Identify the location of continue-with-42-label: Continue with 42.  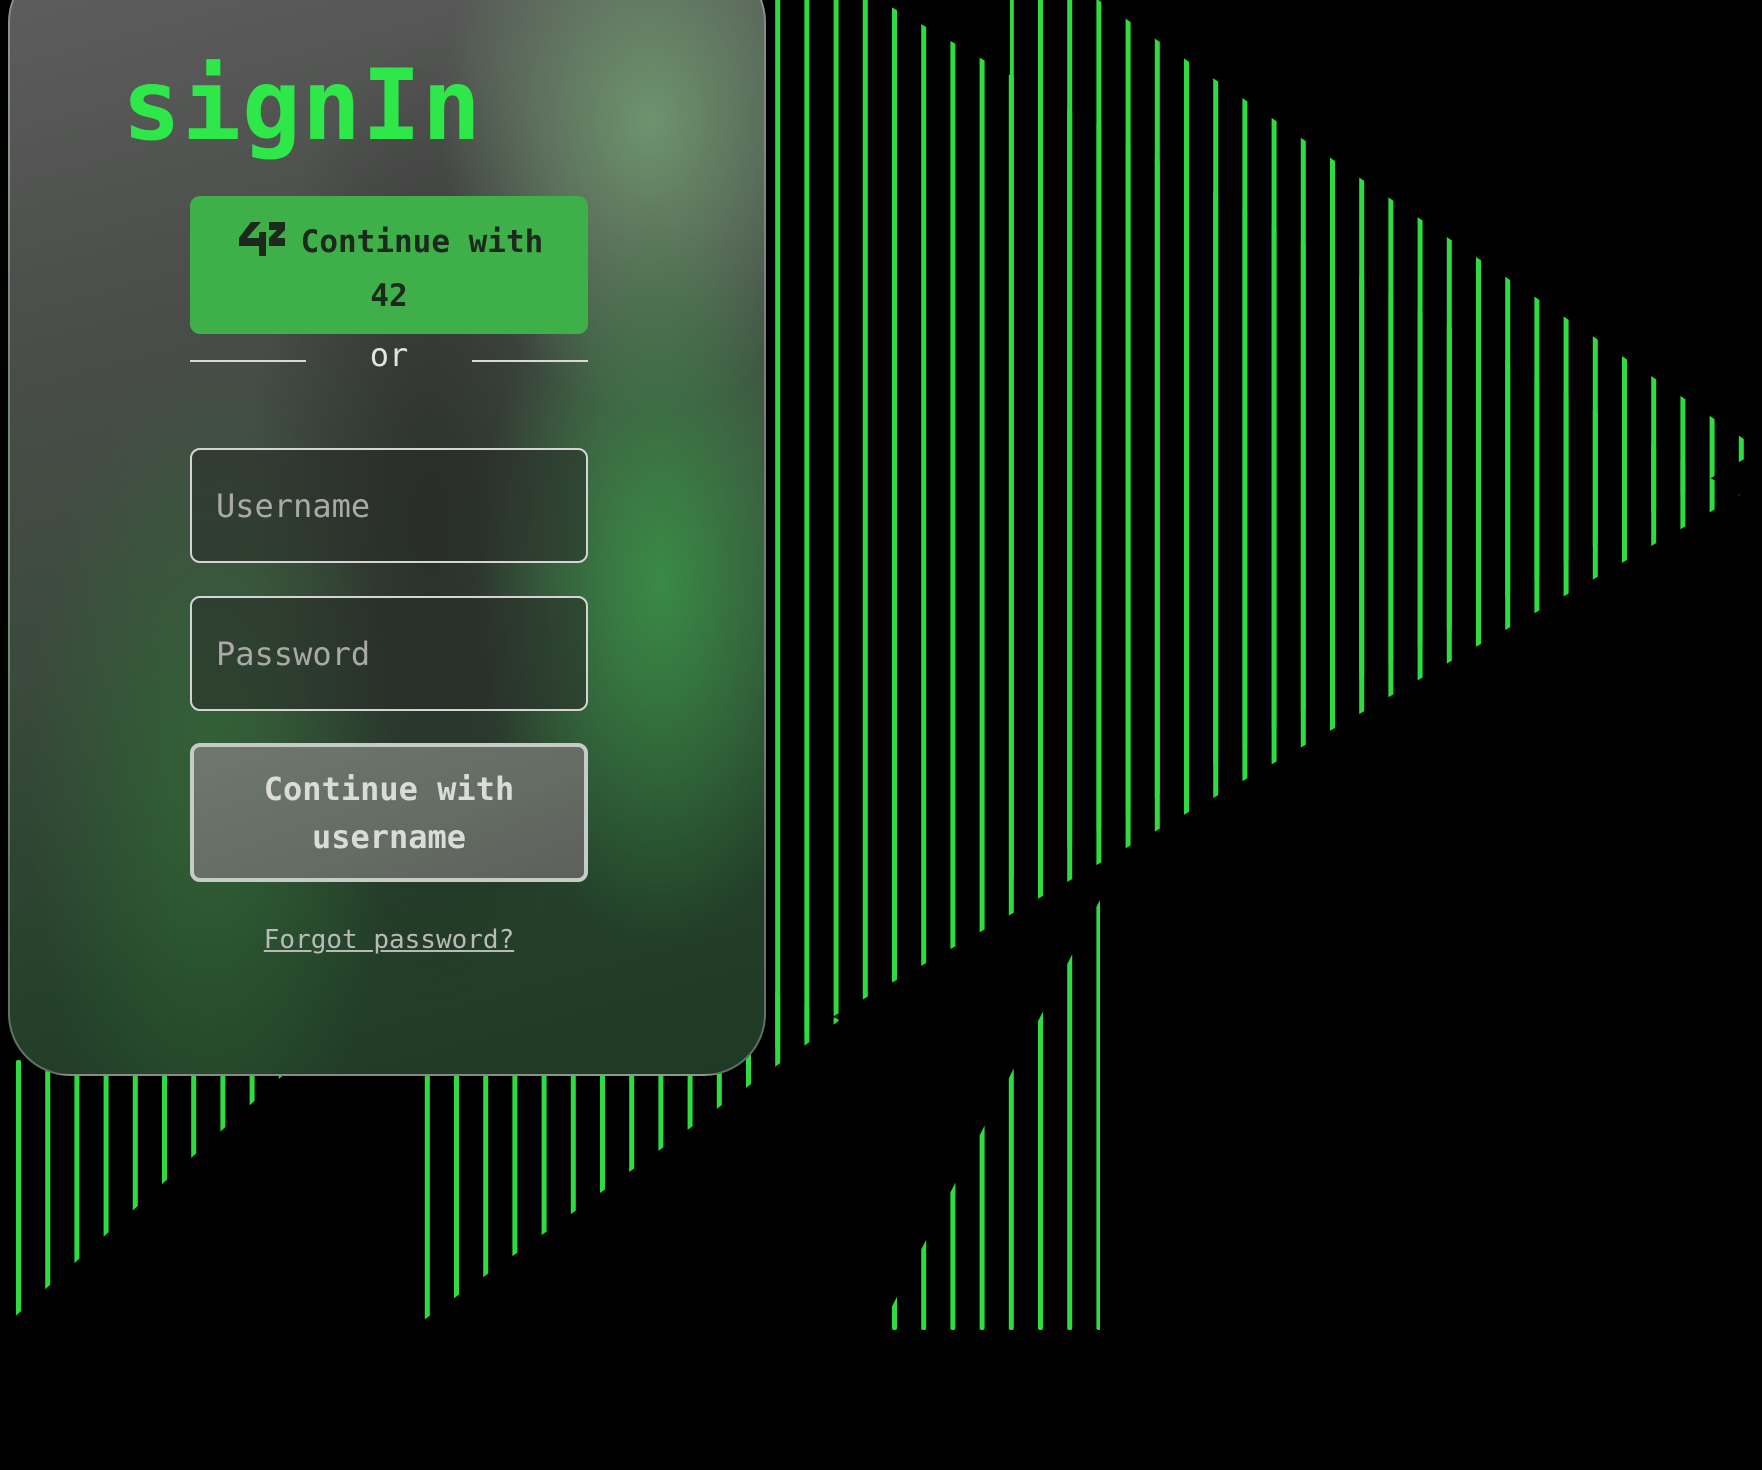
(422, 269).